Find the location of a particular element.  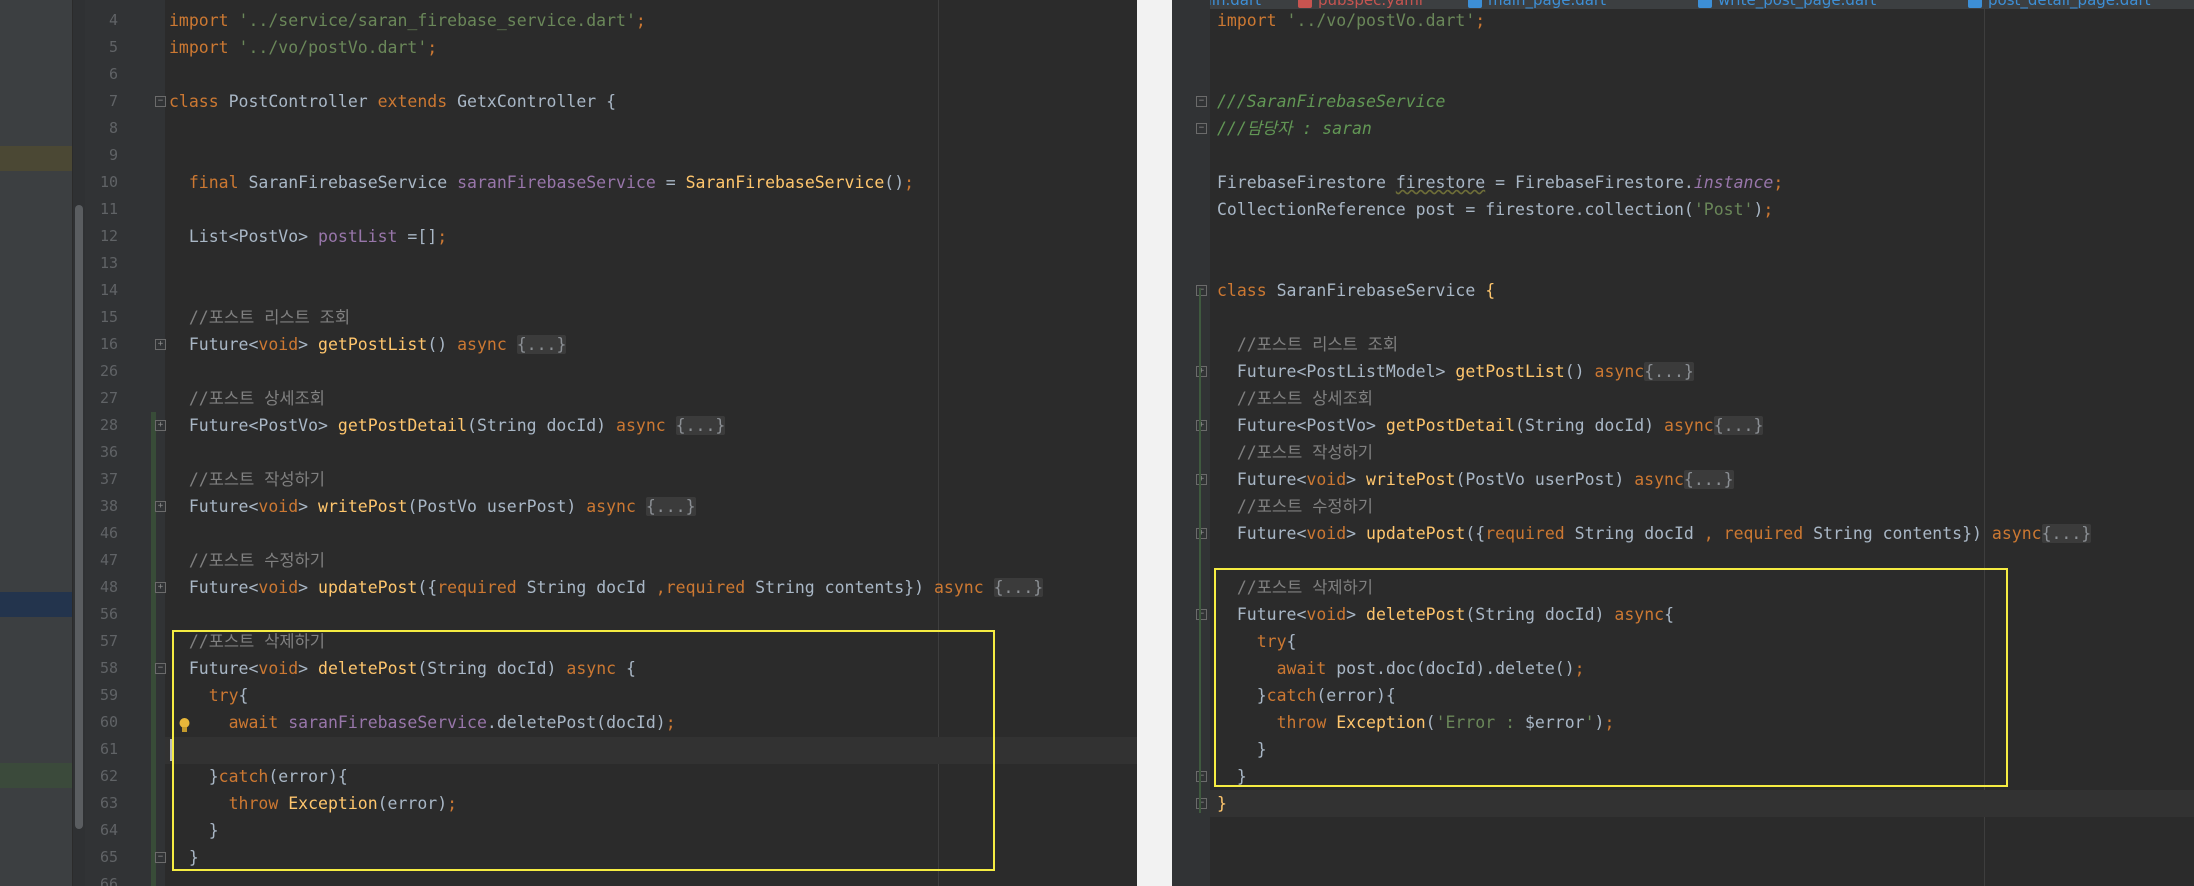

line-number: 13 is located at coordinates (108, 262).